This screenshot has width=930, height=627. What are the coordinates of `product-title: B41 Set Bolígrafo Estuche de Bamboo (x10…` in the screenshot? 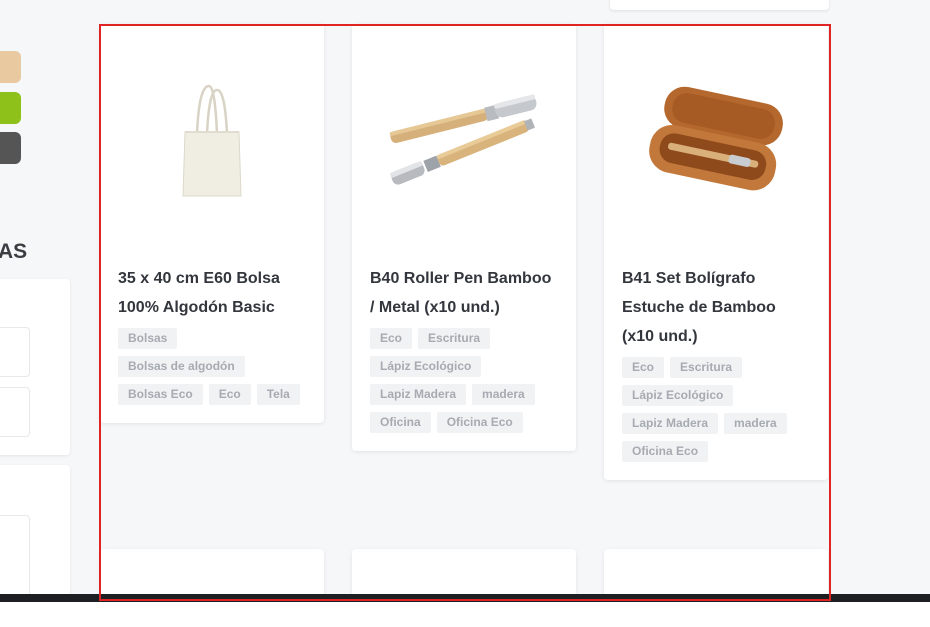 It's located at (717, 307).